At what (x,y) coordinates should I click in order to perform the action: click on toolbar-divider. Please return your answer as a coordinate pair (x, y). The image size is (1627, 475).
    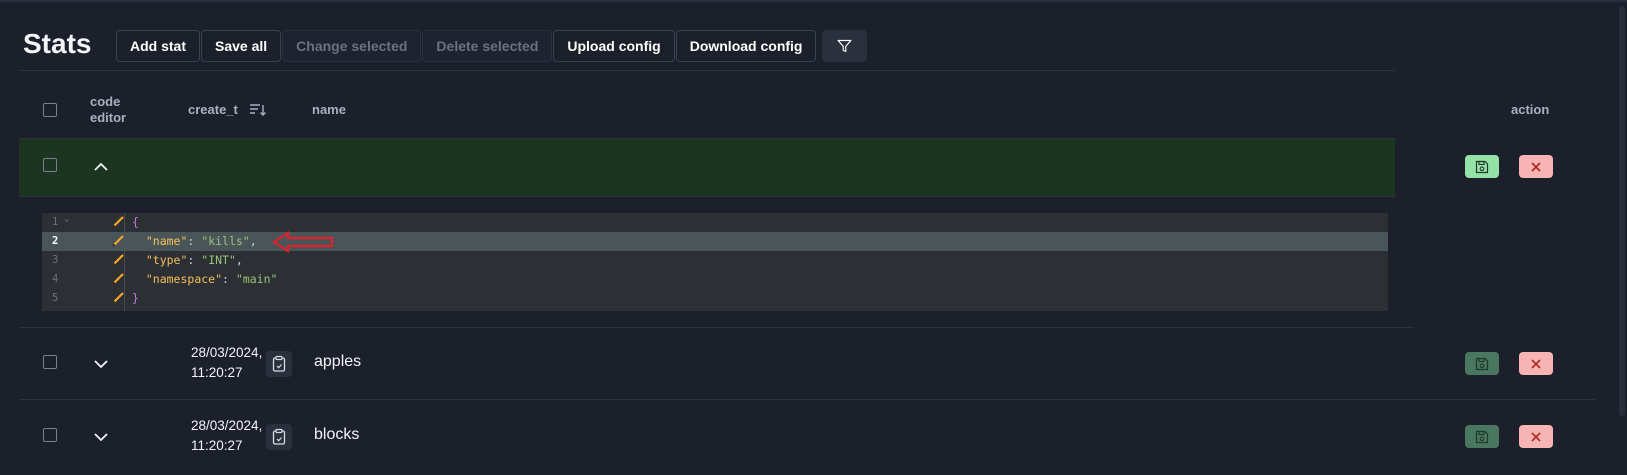
    Looking at the image, I should click on (707, 70).